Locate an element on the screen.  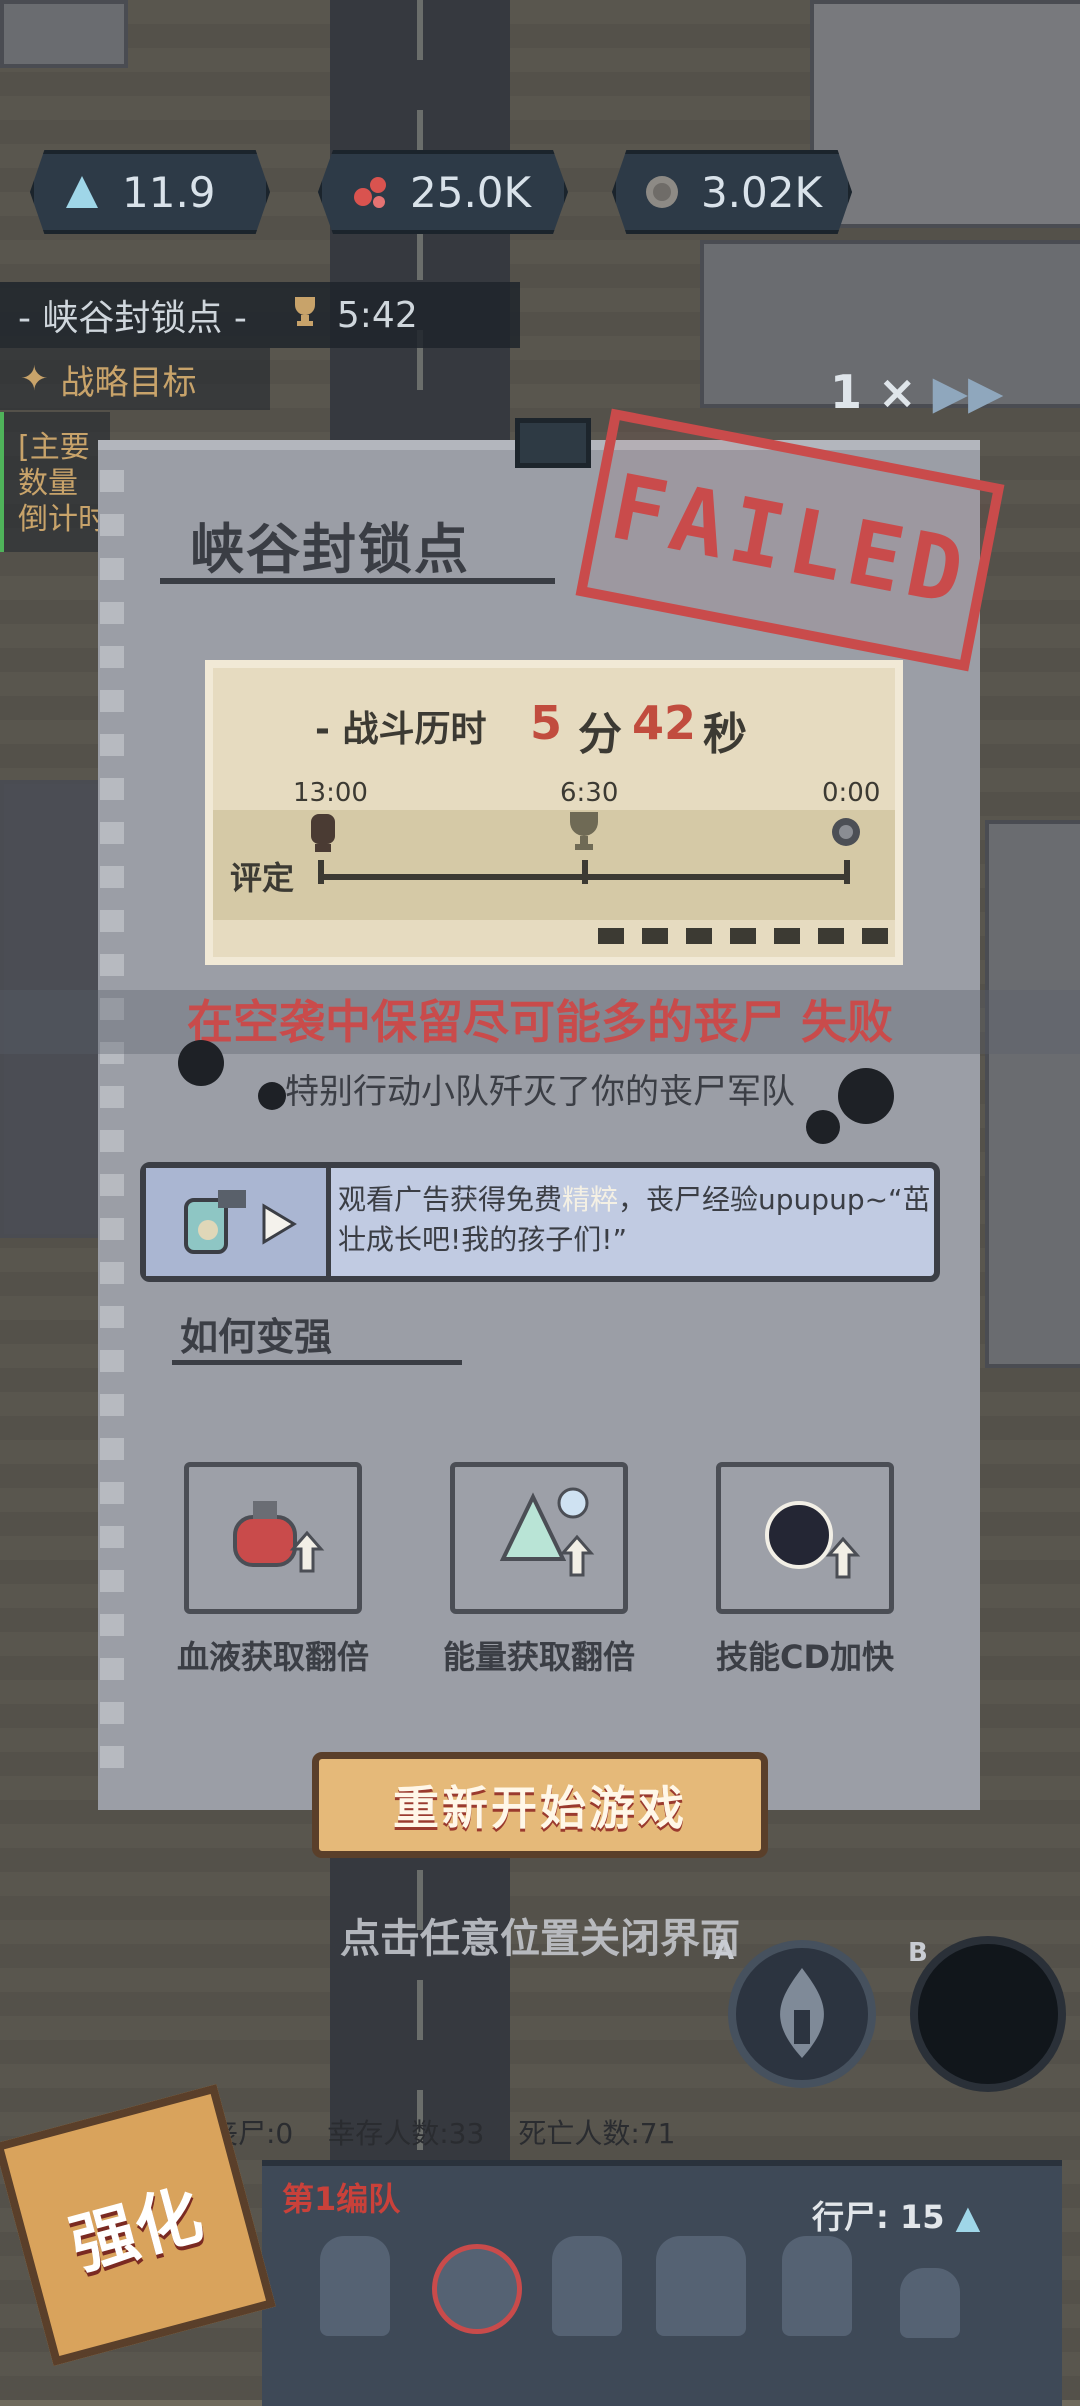
dark-orb-upgrade-icon is located at coordinates (813, 1540).